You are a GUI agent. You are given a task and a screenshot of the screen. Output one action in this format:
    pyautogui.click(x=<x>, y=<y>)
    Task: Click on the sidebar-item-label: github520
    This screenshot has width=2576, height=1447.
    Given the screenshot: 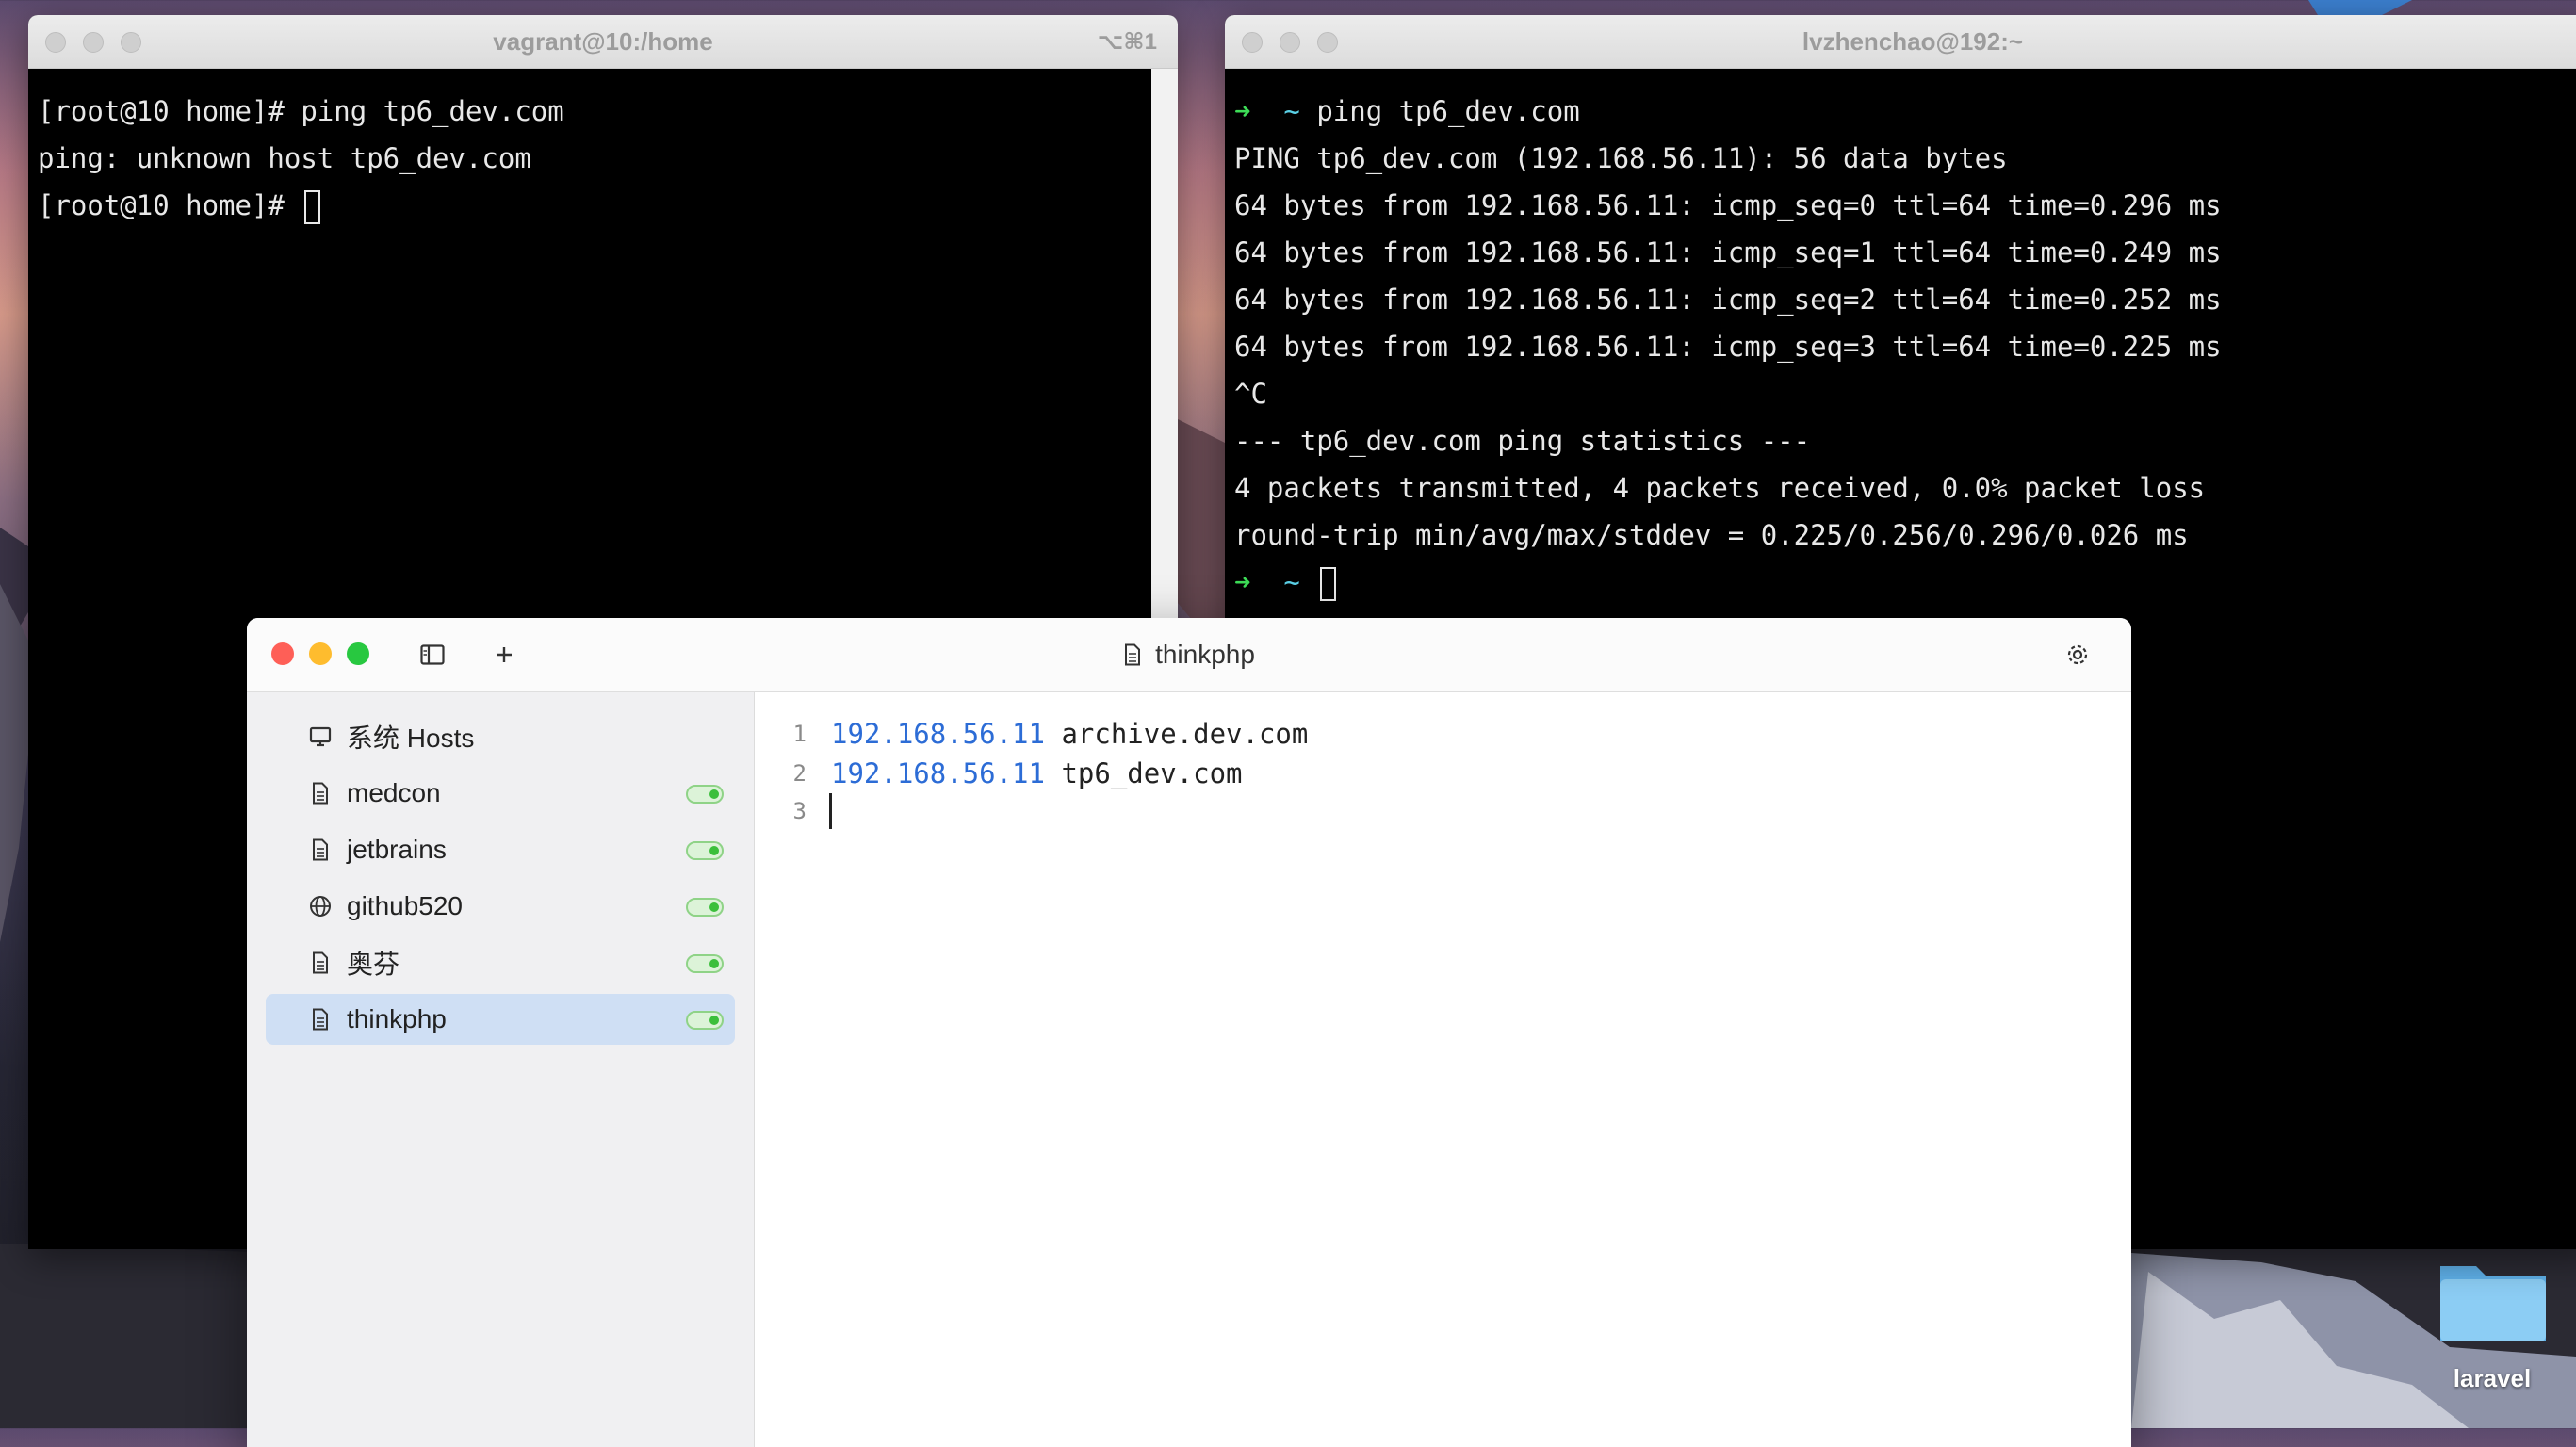 What is the action you would take?
    pyautogui.click(x=405, y=905)
    